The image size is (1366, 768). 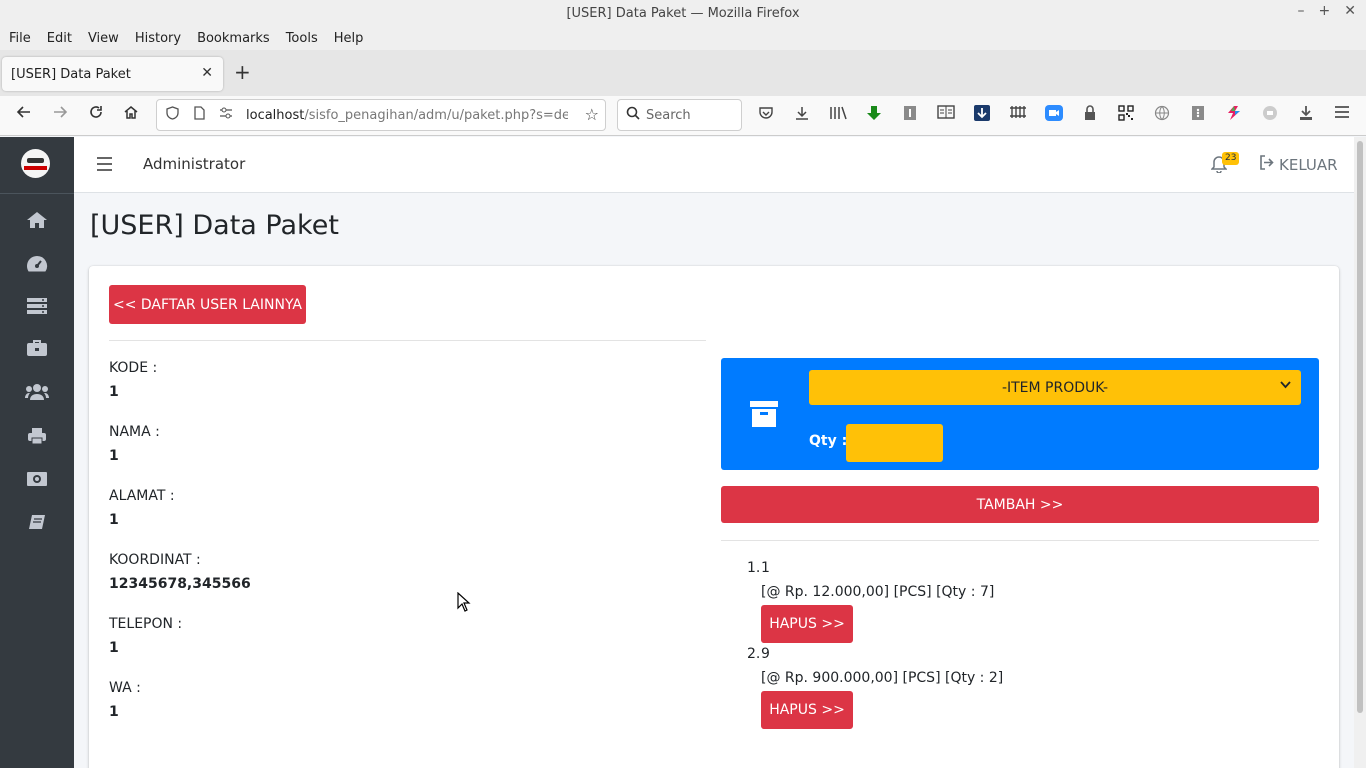 What do you see at coordinates (134, 432) in the screenshot?
I see `field-label-nama: NAMA :` at bounding box center [134, 432].